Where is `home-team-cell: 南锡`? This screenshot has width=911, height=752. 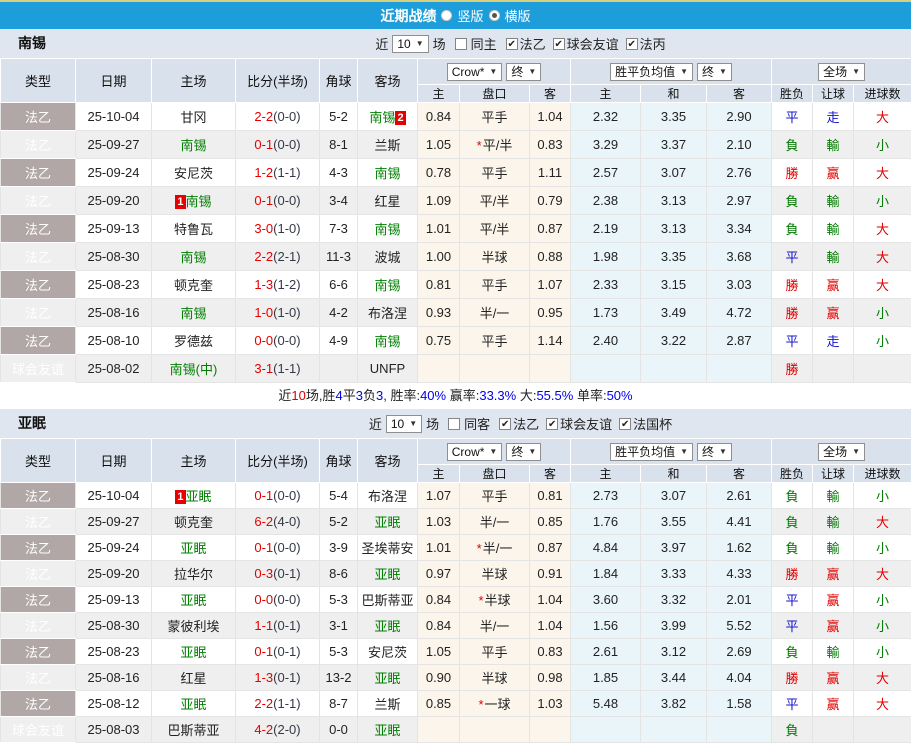 home-team-cell: 南锡 is located at coordinates (193, 256).